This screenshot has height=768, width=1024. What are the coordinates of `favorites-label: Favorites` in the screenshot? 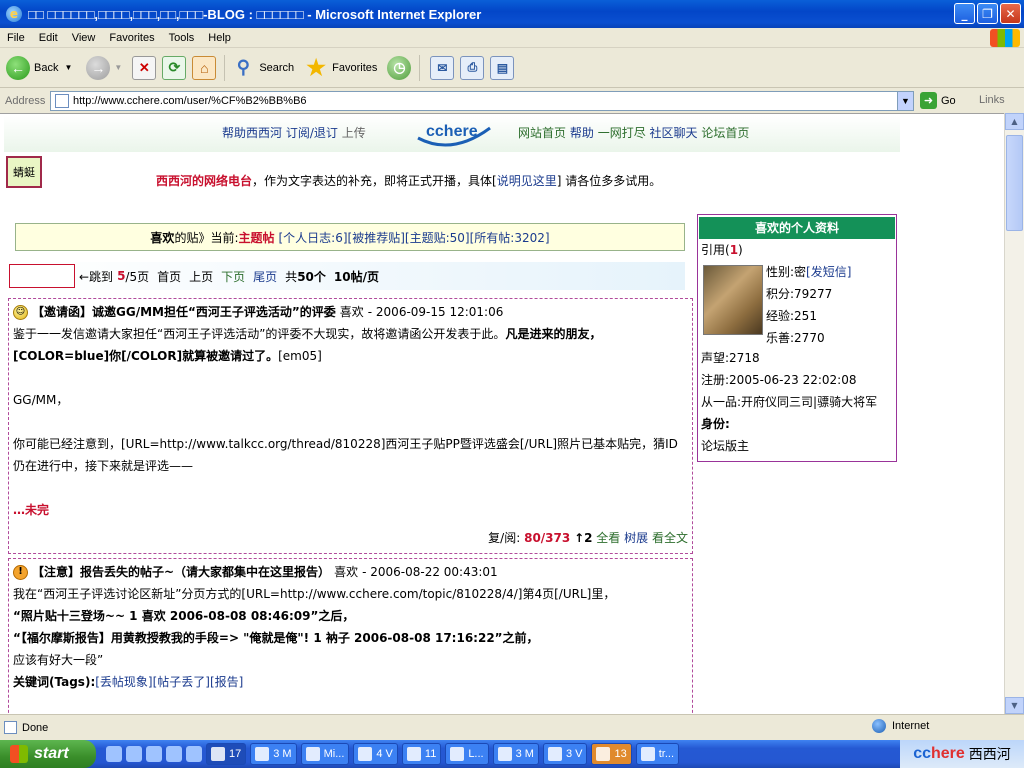 It's located at (355, 67).